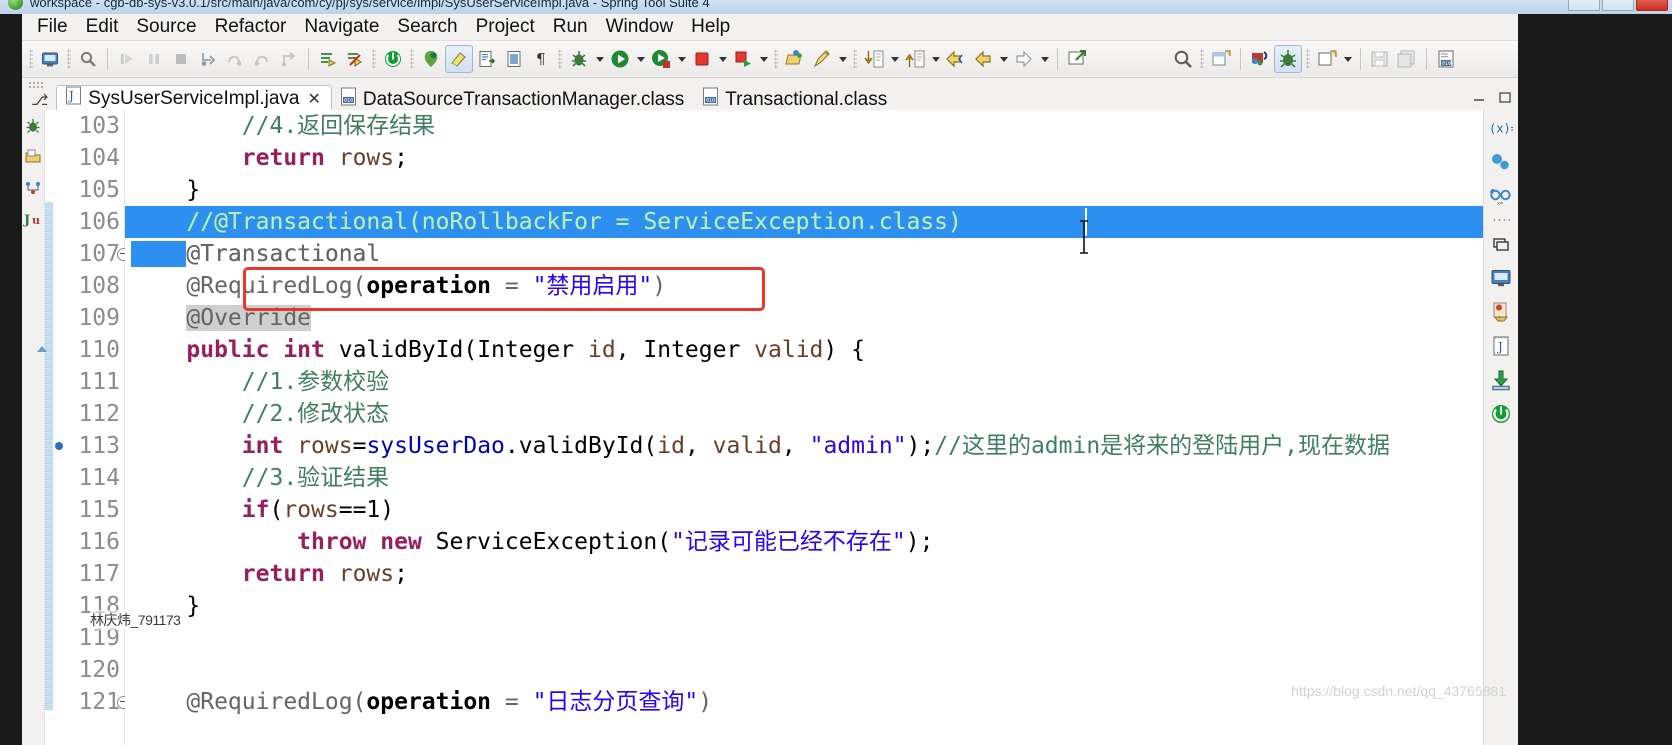 This screenshot has width=1672, height=745. I want to click on javadoc-icon: J, so click(1501, 346).